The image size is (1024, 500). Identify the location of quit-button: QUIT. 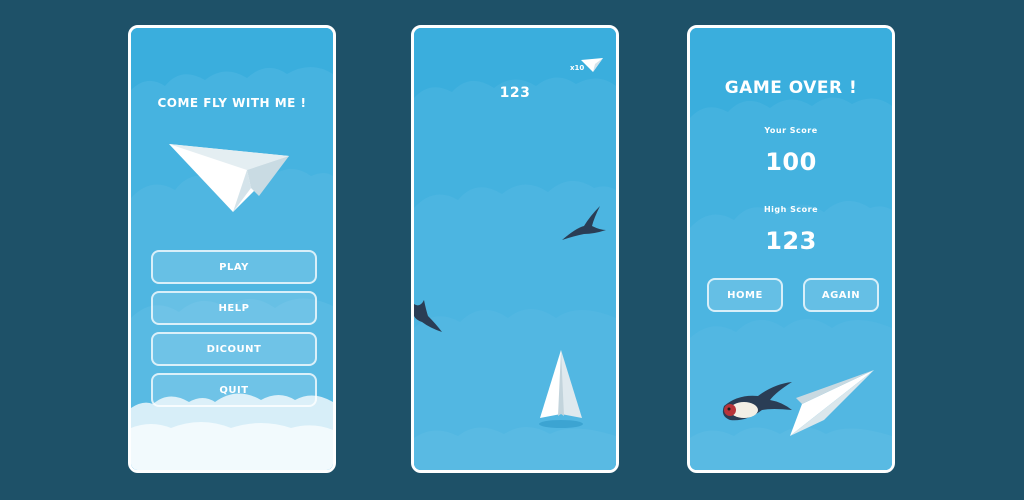
(234, 390).